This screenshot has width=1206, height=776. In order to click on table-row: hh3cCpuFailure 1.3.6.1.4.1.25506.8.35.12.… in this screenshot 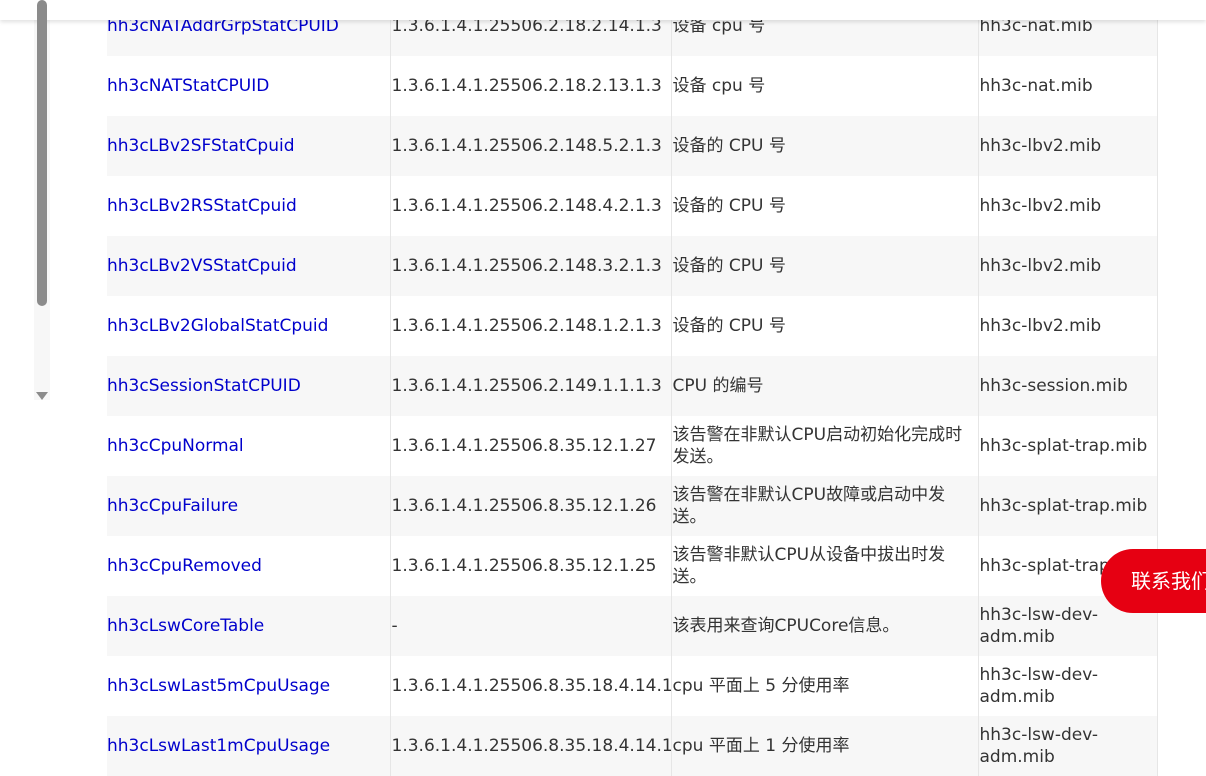, I will do `click(632, 506)`.